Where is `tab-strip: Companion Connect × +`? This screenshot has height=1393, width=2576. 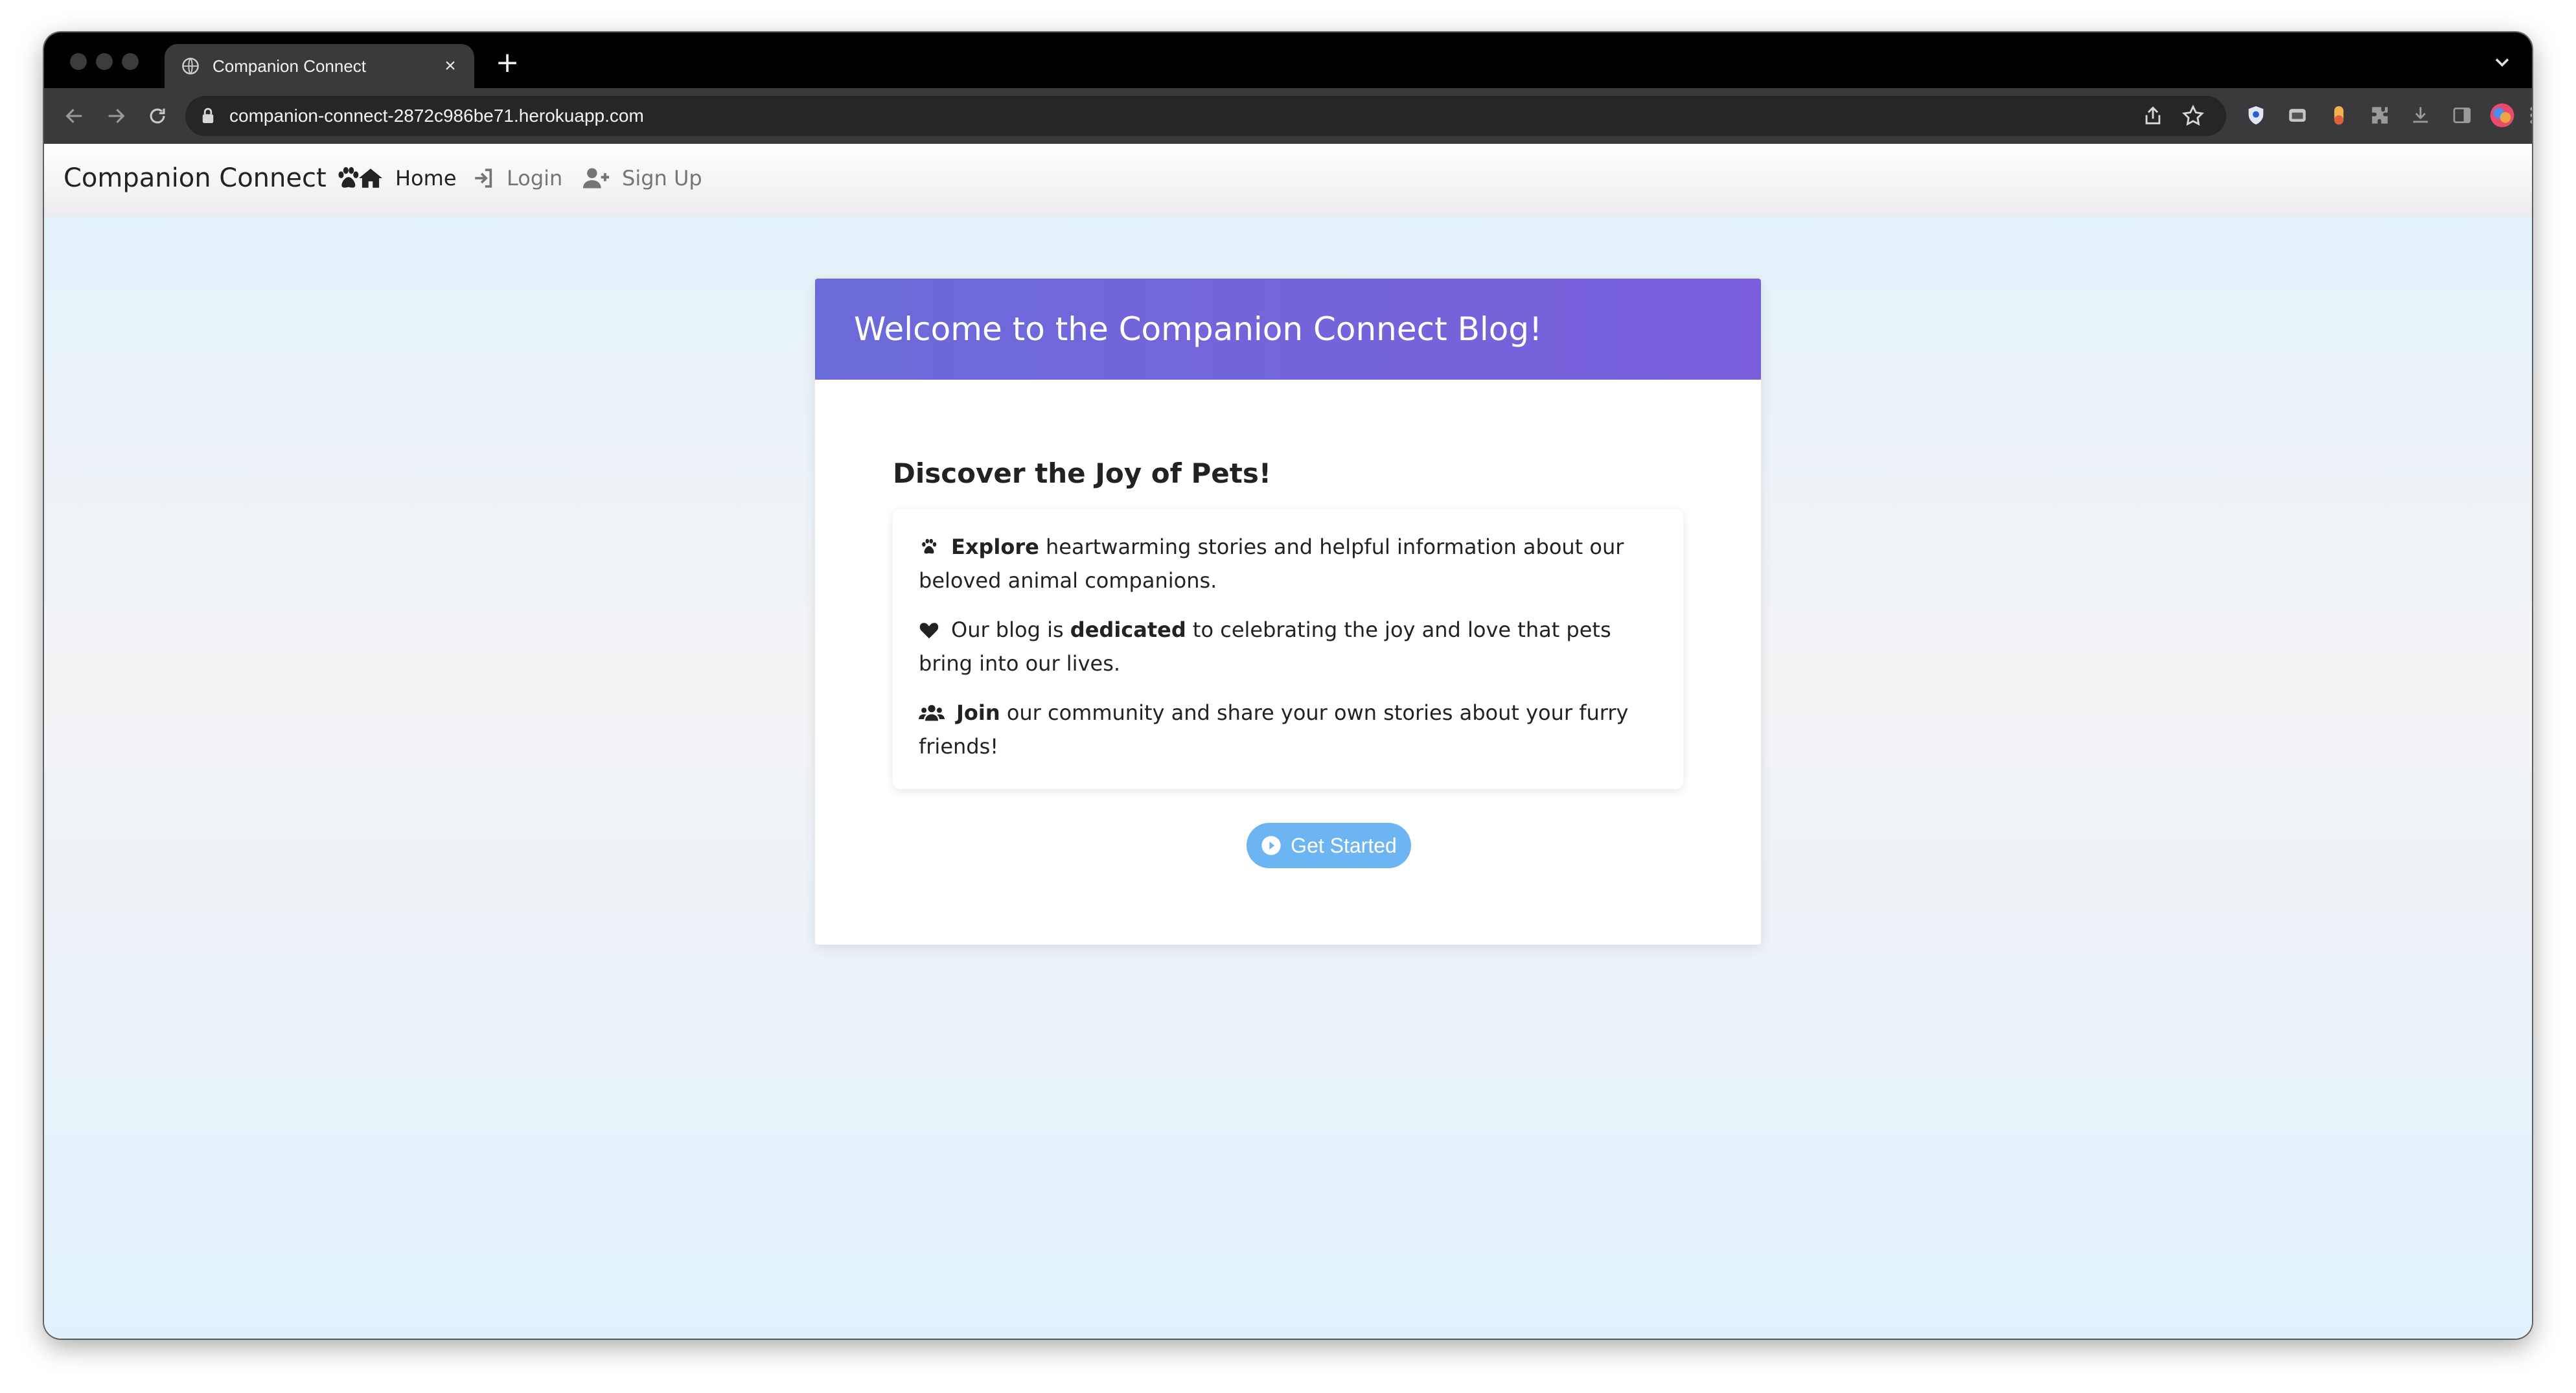 tab-strip: Companion Connect × + is located at coordinates (1288, 60).